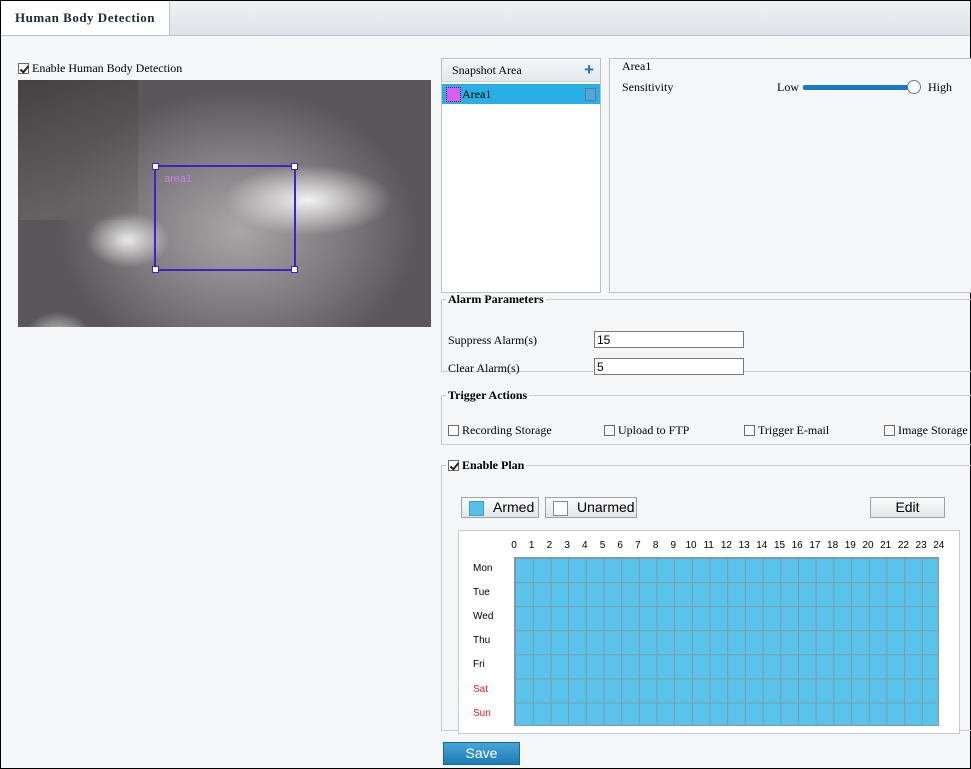 This screenshot has height=769, width=971. I want to click on schedule-grid, so click(726, 641).